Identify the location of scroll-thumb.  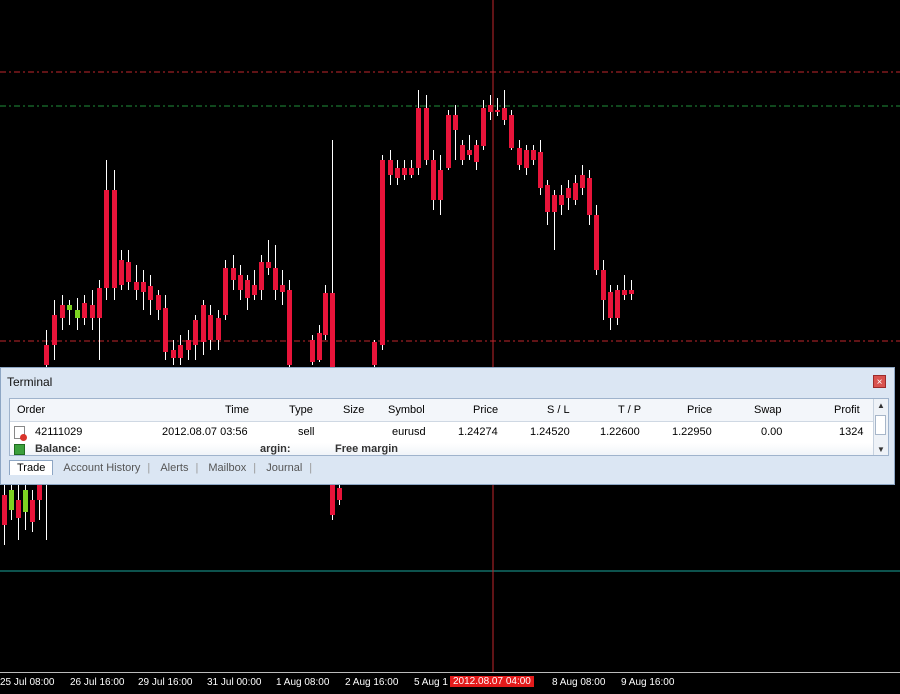
(880, 425).